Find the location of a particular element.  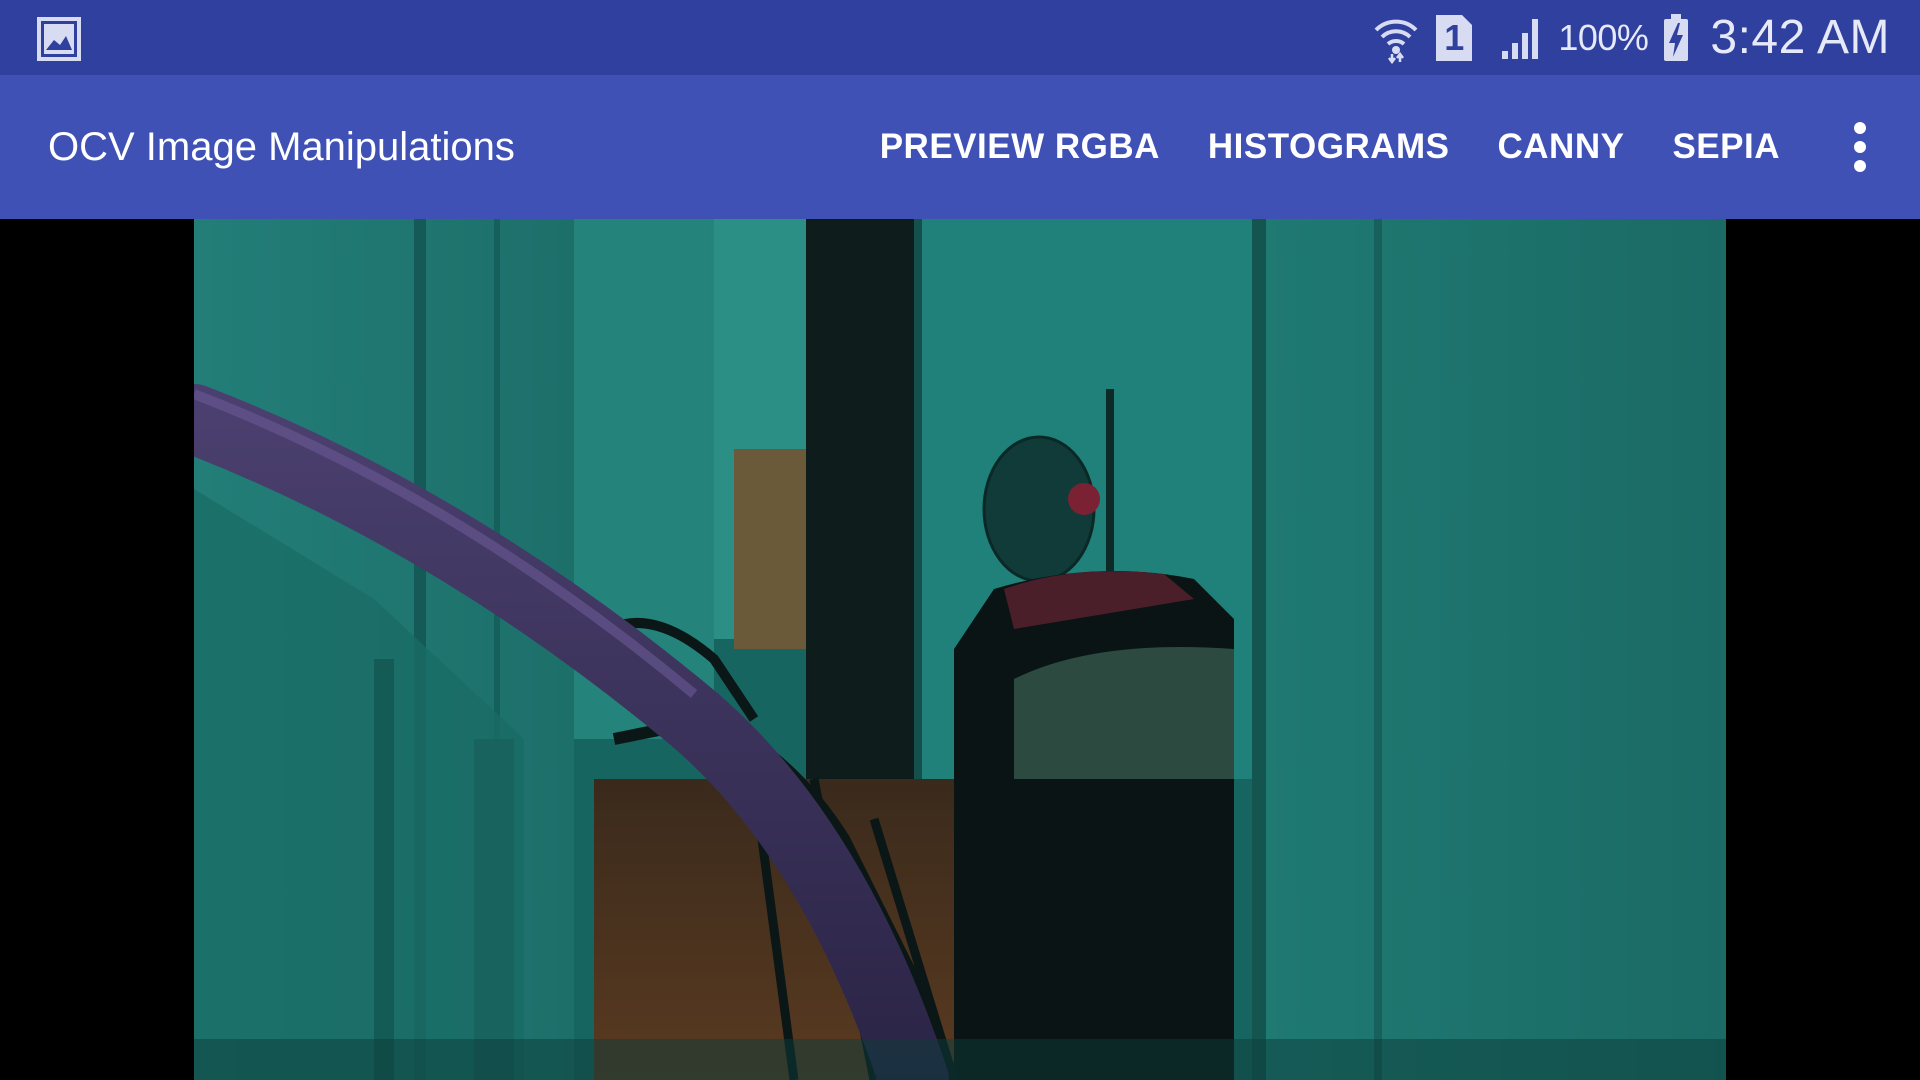

app-title: OCV Image Manipulations is located at coordinates (281, 146).